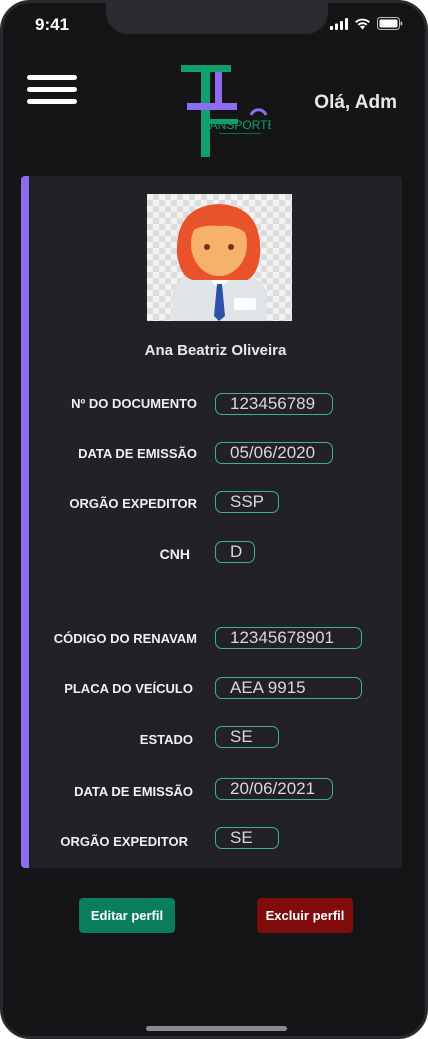 Image resolution: width=428 pixels, height=1039 pixels. I want to click on field-label-state: ESTADO, so click(166, 739).